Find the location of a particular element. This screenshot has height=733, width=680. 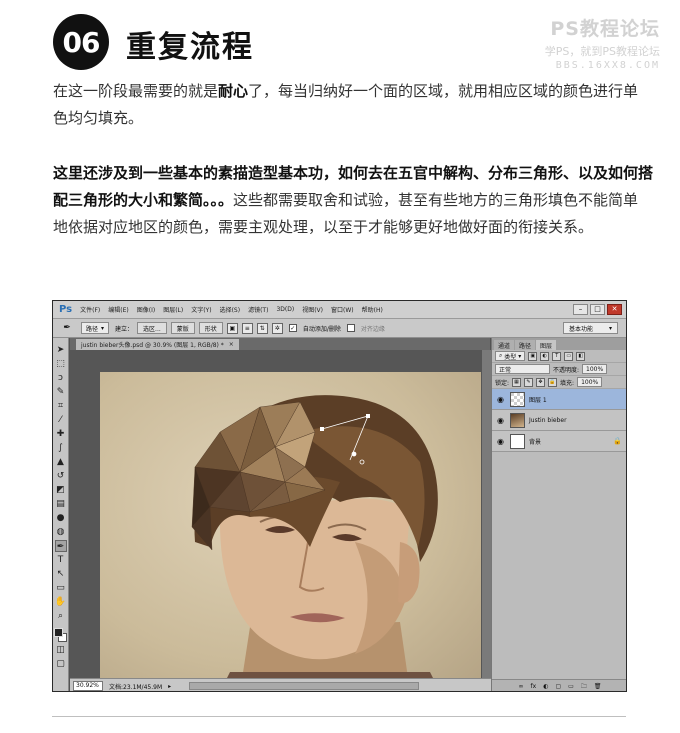

adjustment-filter-icon: ◐ is located at coordinates (545, 356).